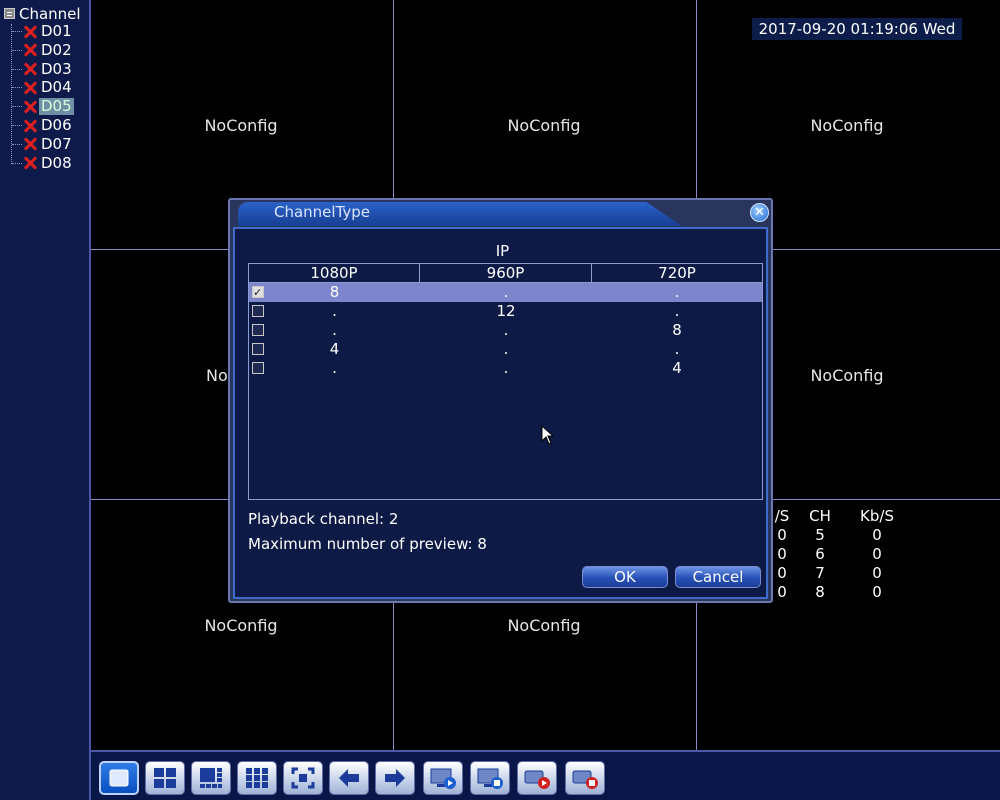  Describe the element at coordinates (847, 375) in the screenshot. I see `cell-6-status: NoConfig` at that location.